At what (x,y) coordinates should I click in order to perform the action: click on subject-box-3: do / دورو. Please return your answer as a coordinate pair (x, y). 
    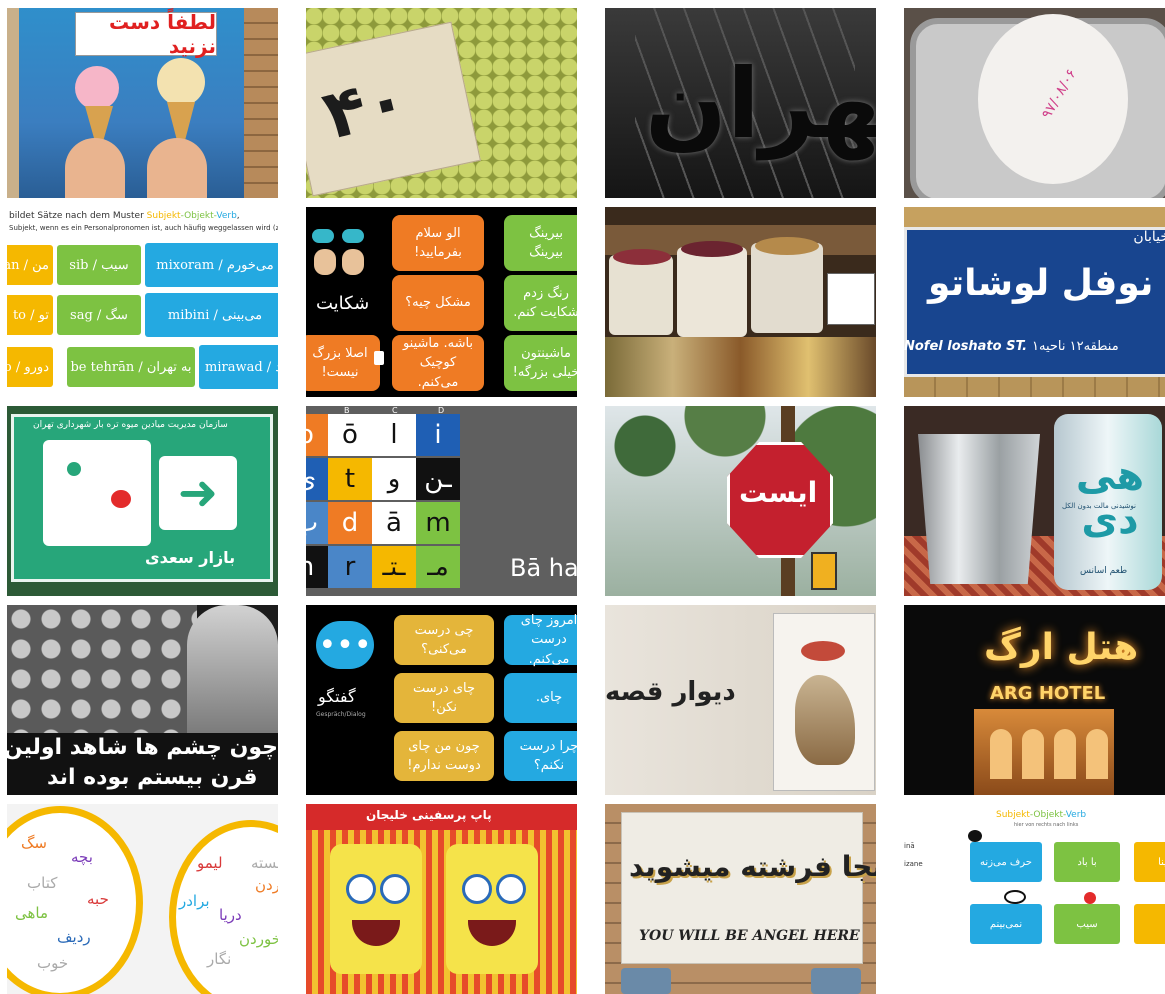
    Looking at the image, I should click on (30, 367).